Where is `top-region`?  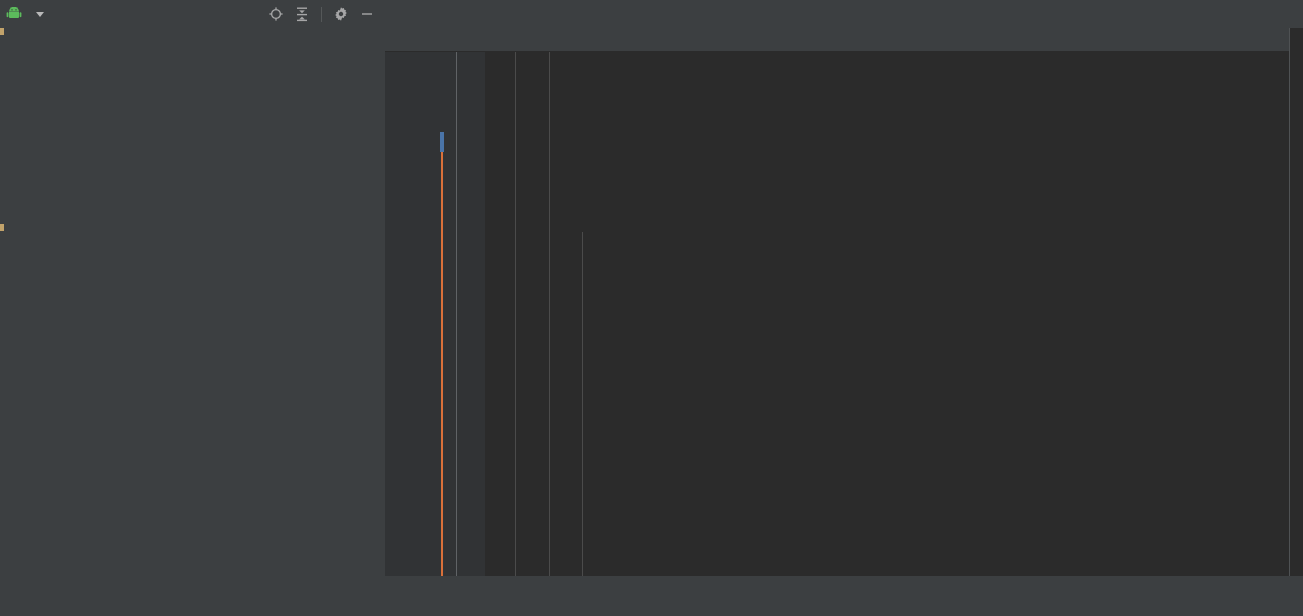
top-region is located at coordinates (651, 14).